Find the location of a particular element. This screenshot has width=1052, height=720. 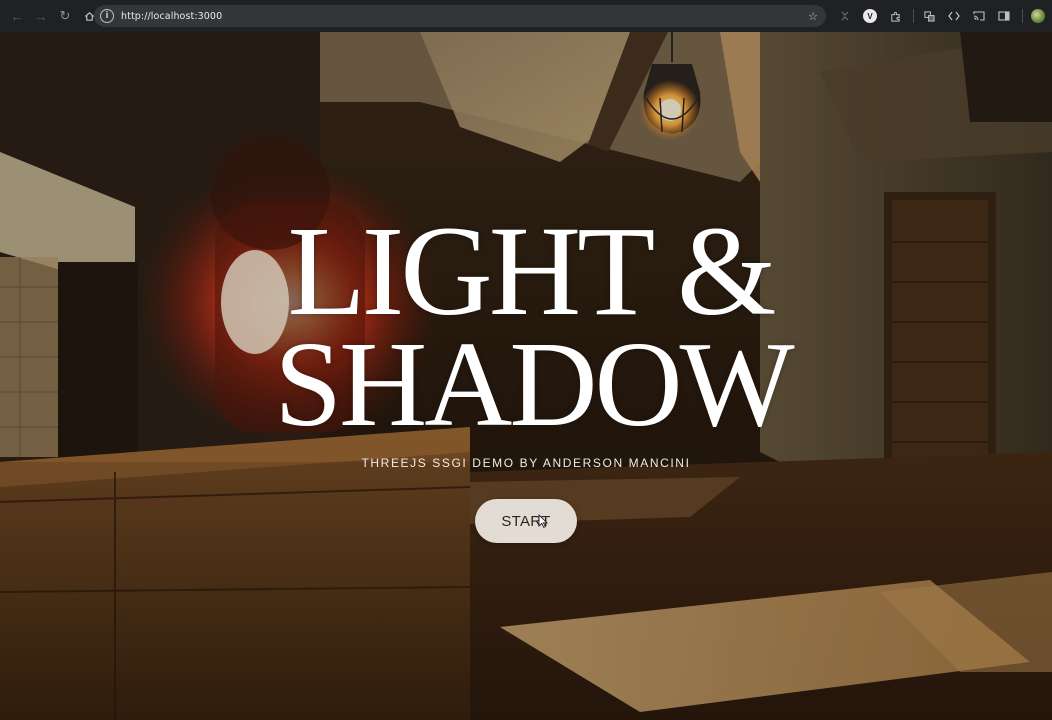

reload-icon: ↻ is located at coordinates (65, 15).